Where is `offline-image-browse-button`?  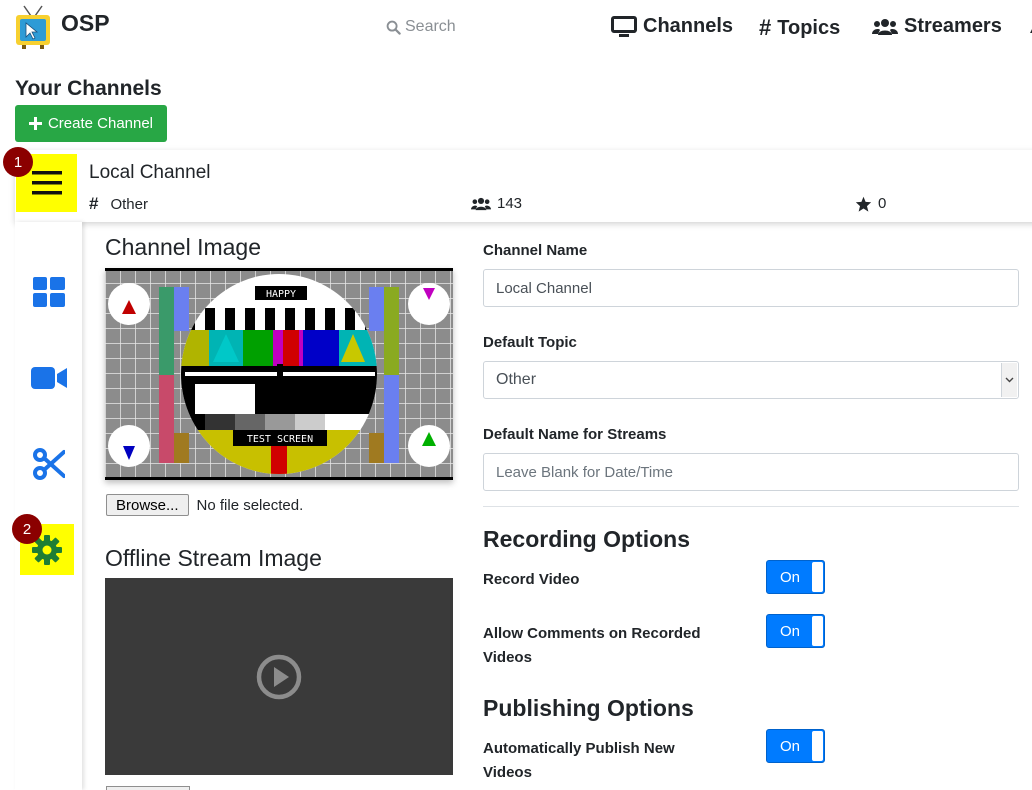
offline-image-browse-button is located at coordinates (148, 788).